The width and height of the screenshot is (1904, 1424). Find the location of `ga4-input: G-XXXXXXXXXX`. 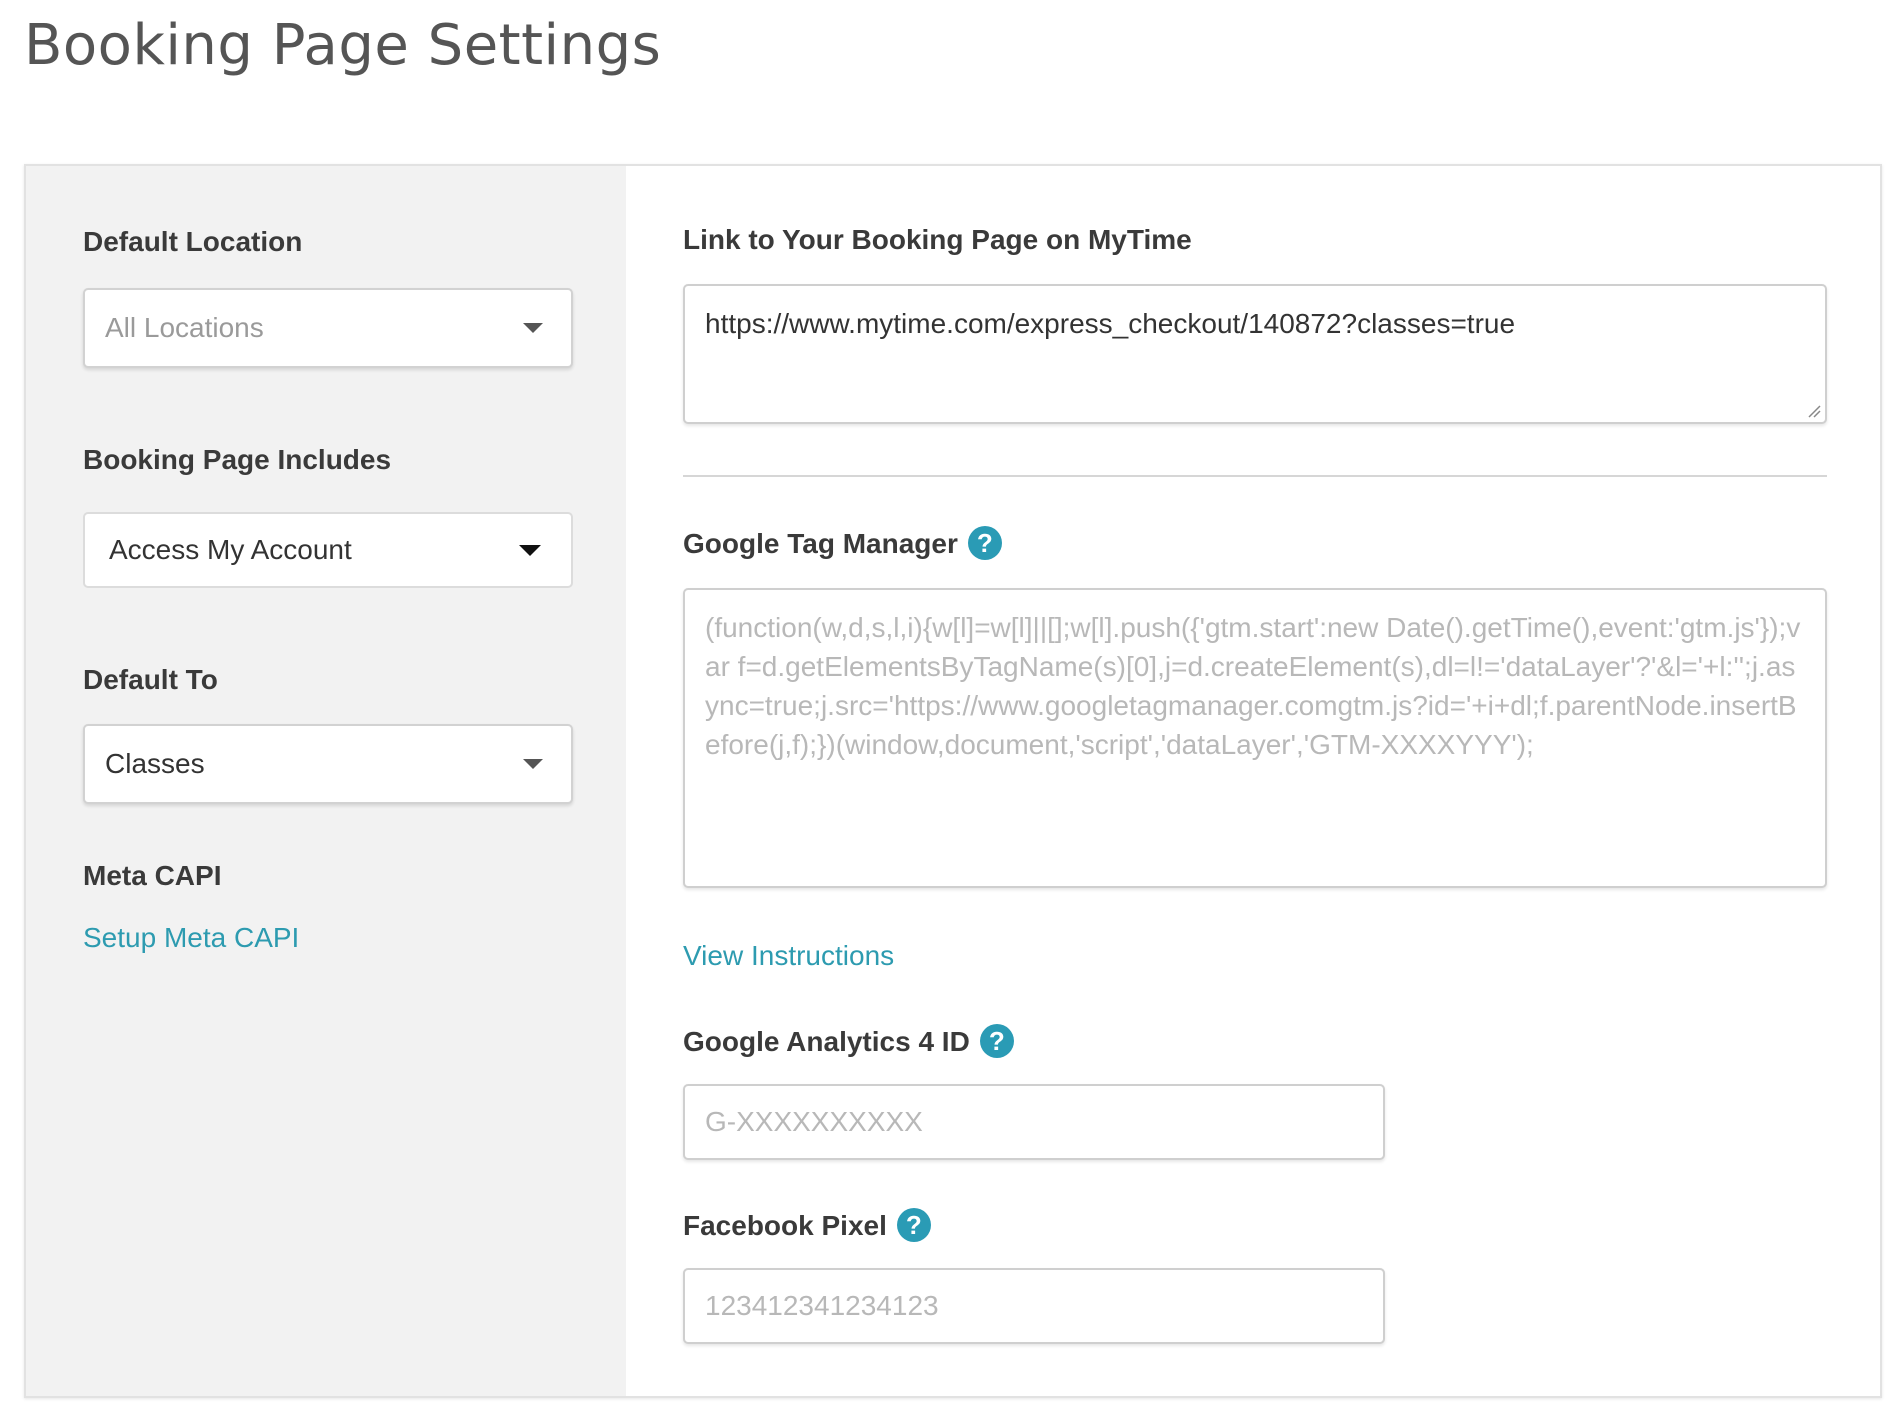

ga4-input: G-XXXXXXXXXX is located at coordinates (1034, 1122).